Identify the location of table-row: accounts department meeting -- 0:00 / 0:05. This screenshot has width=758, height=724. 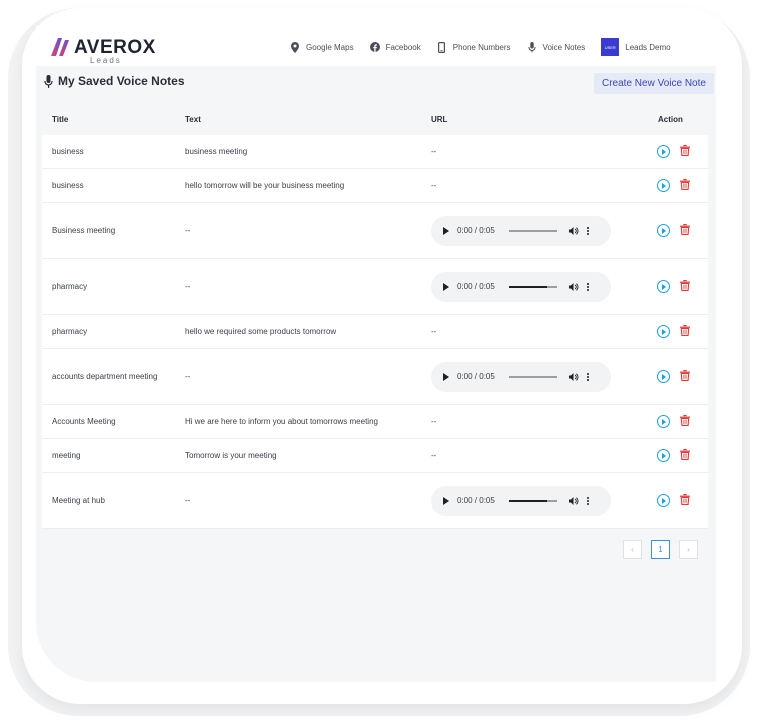
(375, 377).